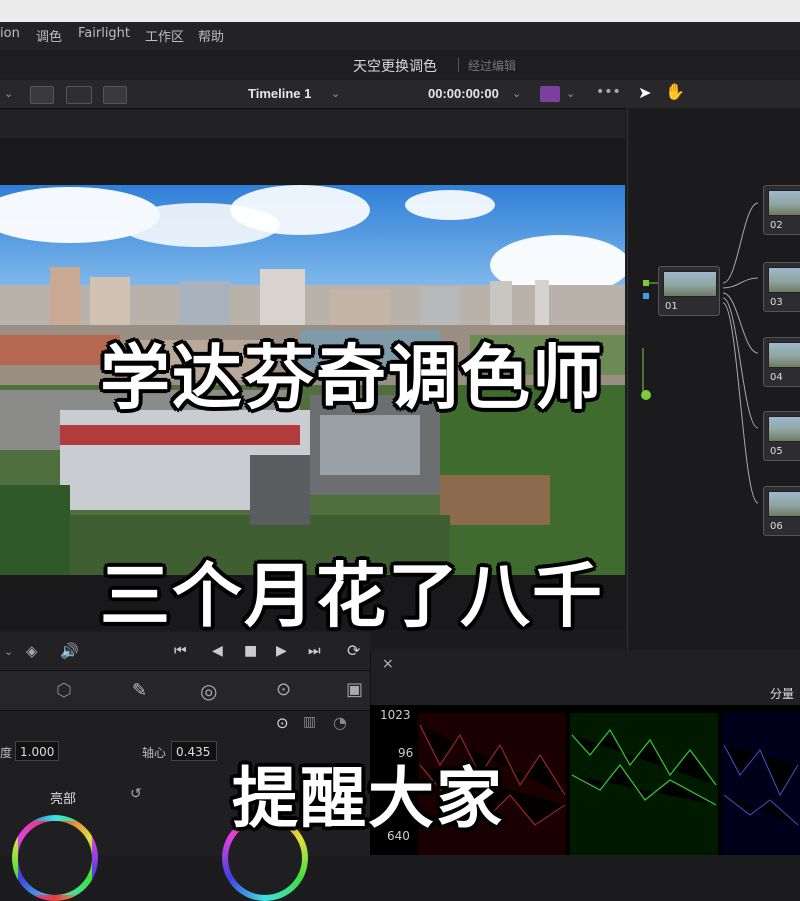  I want to click on node-01: 01, so click(689, 291).